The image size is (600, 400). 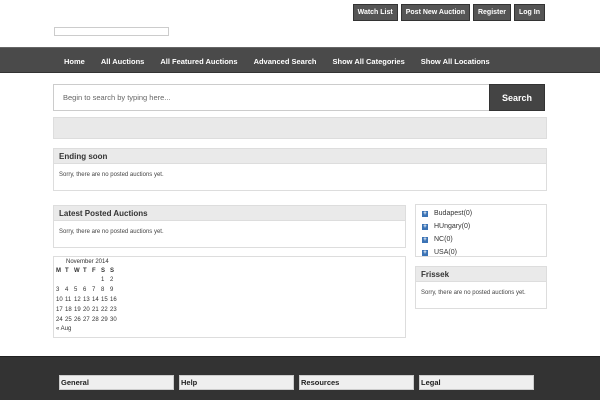 What do you see at coordinates (229, 213) in the screenshot?
I see `panel-title: Latest Posted Auctions` at bounding box center [229, 213].